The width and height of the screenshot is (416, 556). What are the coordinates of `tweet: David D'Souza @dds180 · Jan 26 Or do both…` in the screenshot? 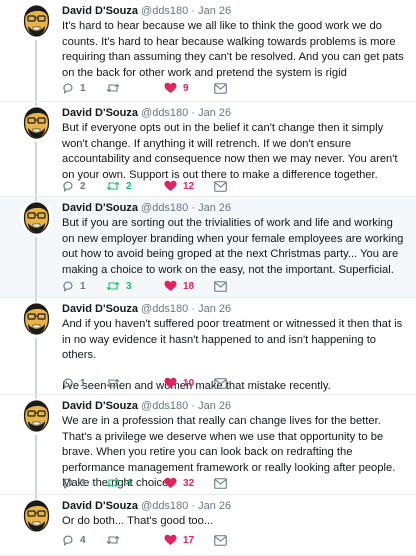 It's located at (208, 525).